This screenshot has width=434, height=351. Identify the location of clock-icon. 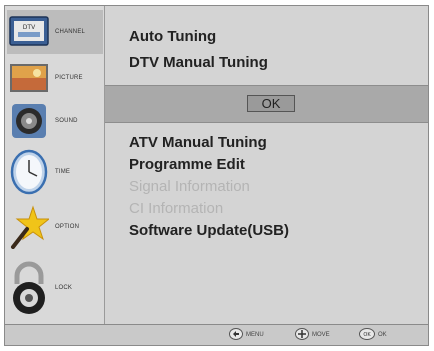
(29, 172).